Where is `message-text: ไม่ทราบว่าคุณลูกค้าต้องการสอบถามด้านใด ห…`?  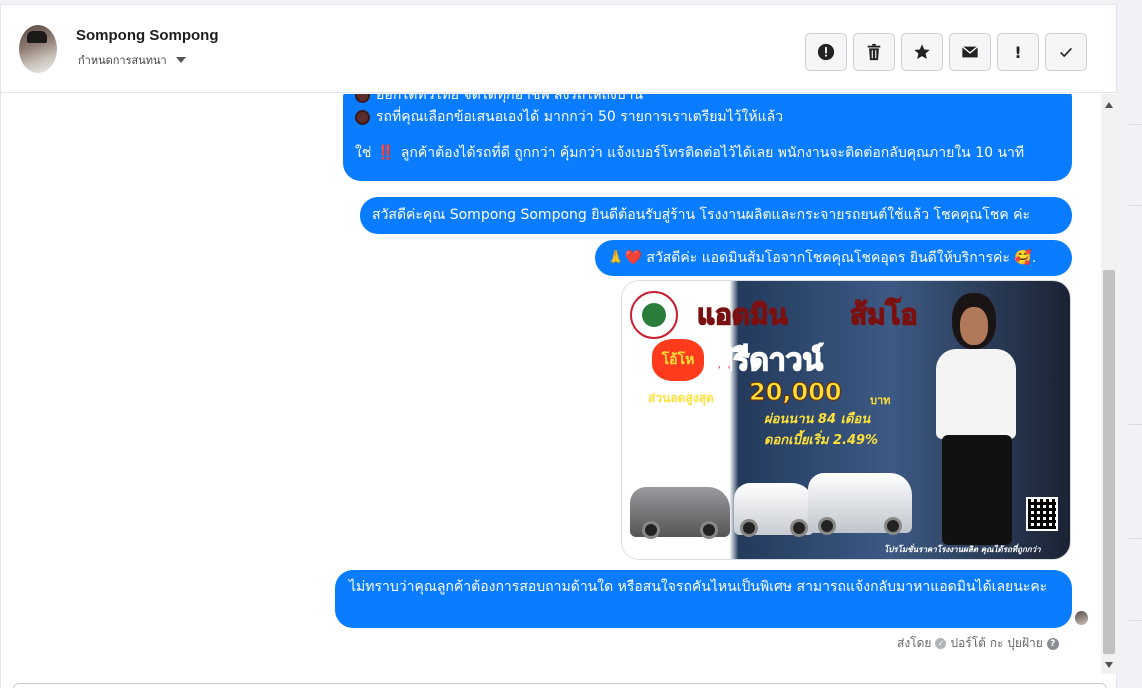
message-text: ไม่ทราบว่าคุณลูกค้าต้องการสอบถามด้านใด ห… is located at coordinates (698, 587).